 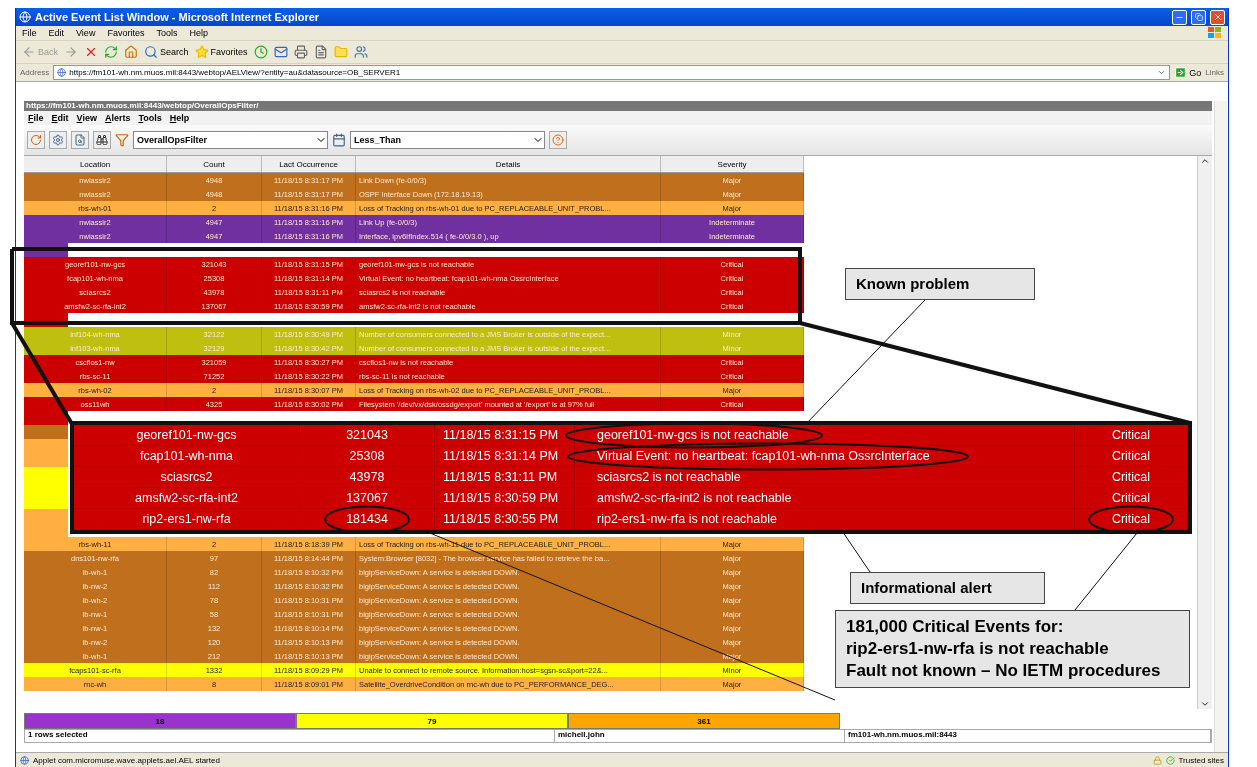 I want to click on stop-icon, so click(x=91, y=52).